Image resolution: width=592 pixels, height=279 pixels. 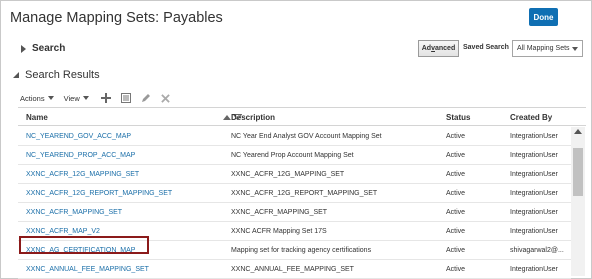 I want to click on page-title: Manage Mapping Sets: Payables, so click(x=116, y=18).